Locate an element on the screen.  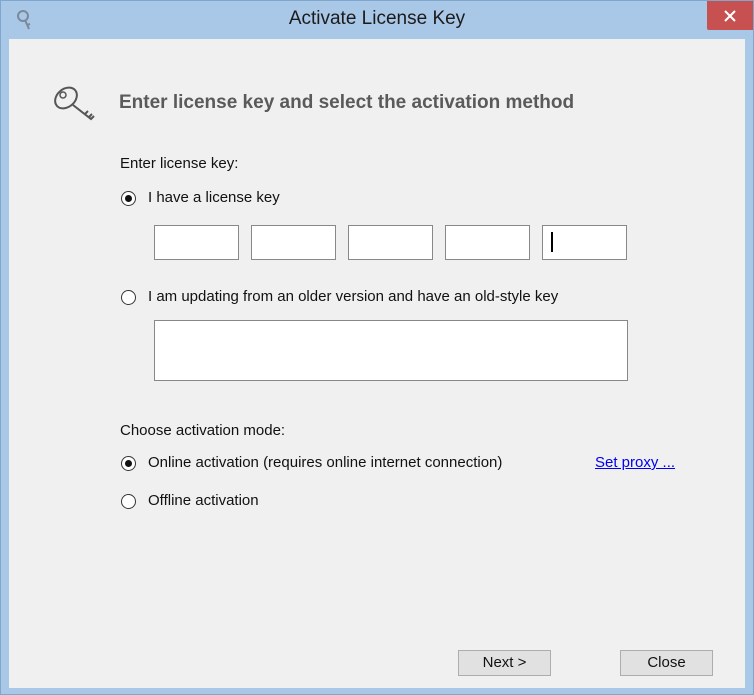
key-icon is located at coordinates (74, 103).